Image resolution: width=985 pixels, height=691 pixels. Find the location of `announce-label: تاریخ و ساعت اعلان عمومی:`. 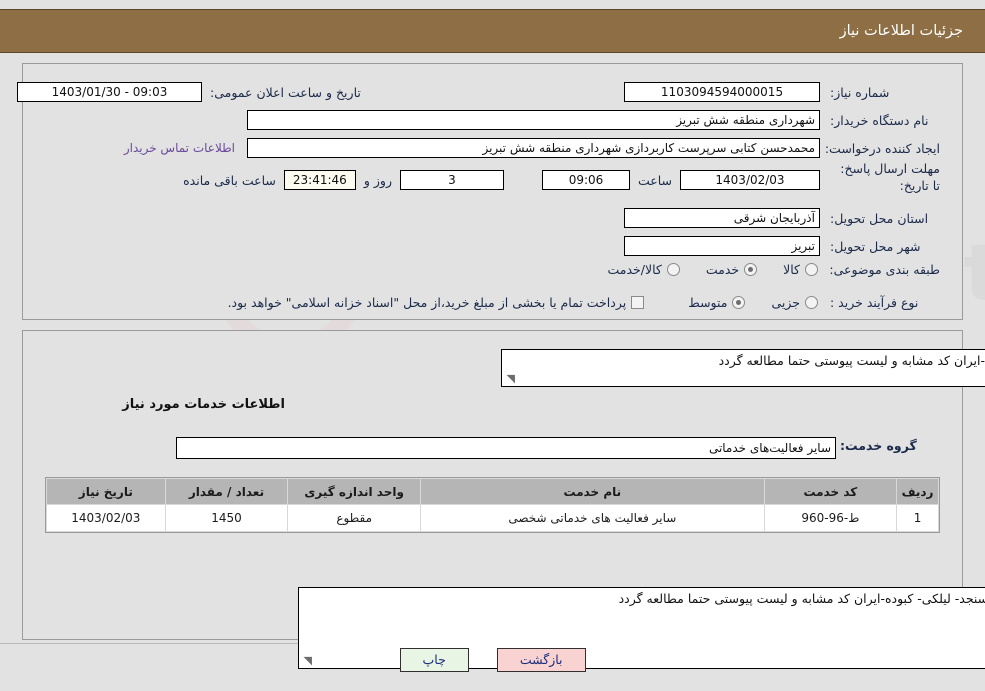

announce-label: تاریخ و ساعت اعلان عمومی: is located at coordinates (285, 92).